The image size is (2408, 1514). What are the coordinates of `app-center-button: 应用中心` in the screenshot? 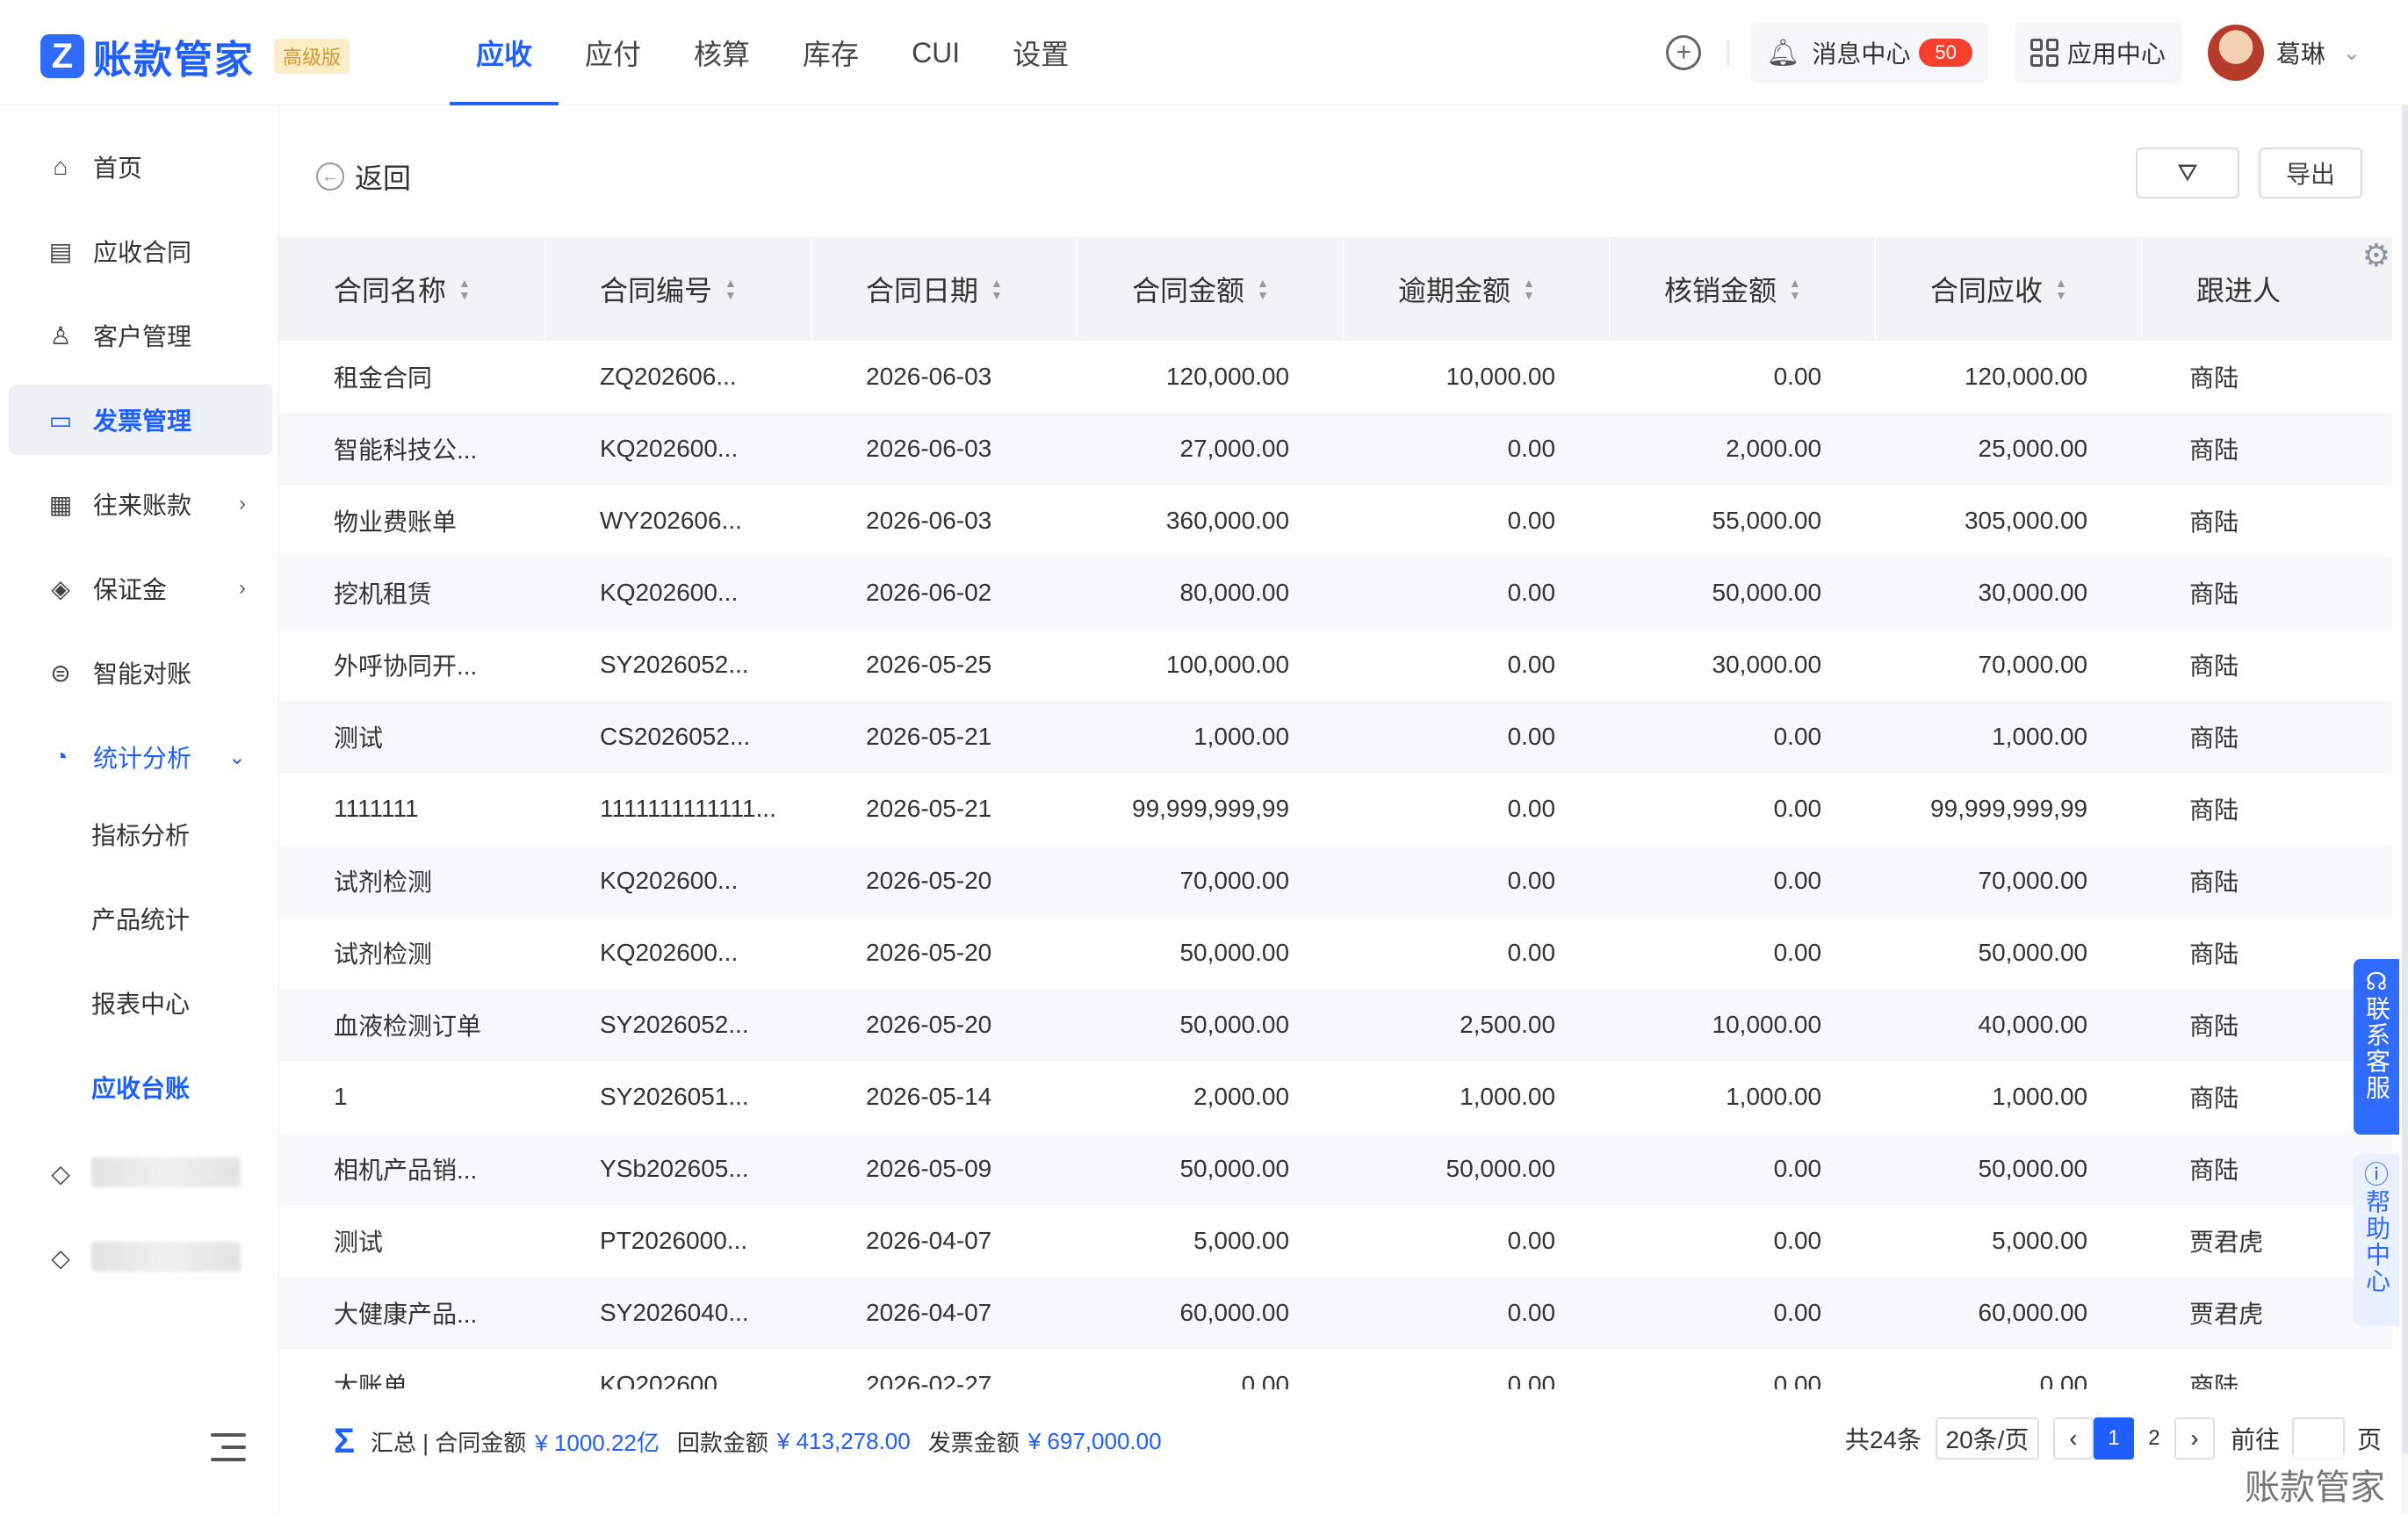 It's located at (2097, 52).